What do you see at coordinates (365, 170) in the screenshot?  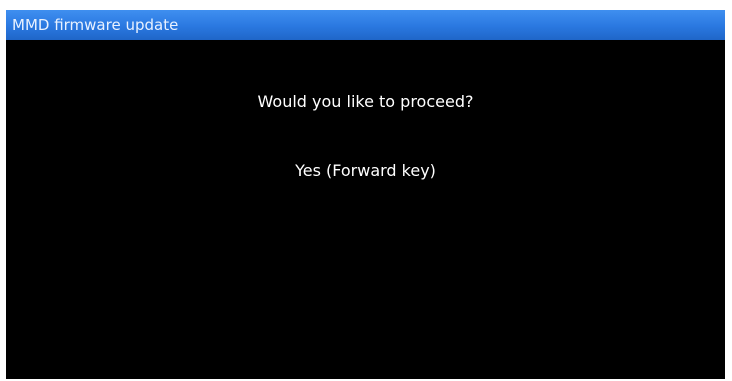 I see `yes-option: Yes (Forward key)` at bounding box center [365, 170].